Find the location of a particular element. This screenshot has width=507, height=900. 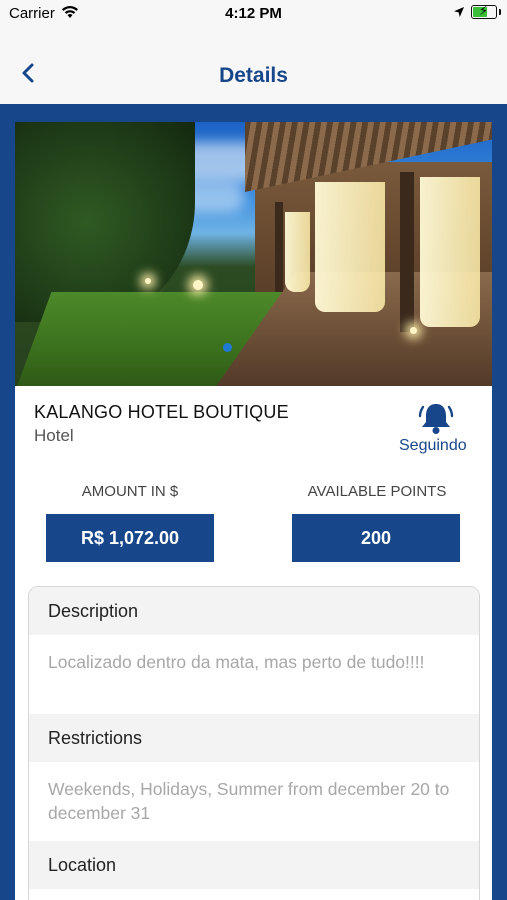

clock: 4:12 PM is located at coordinates (253, 13).